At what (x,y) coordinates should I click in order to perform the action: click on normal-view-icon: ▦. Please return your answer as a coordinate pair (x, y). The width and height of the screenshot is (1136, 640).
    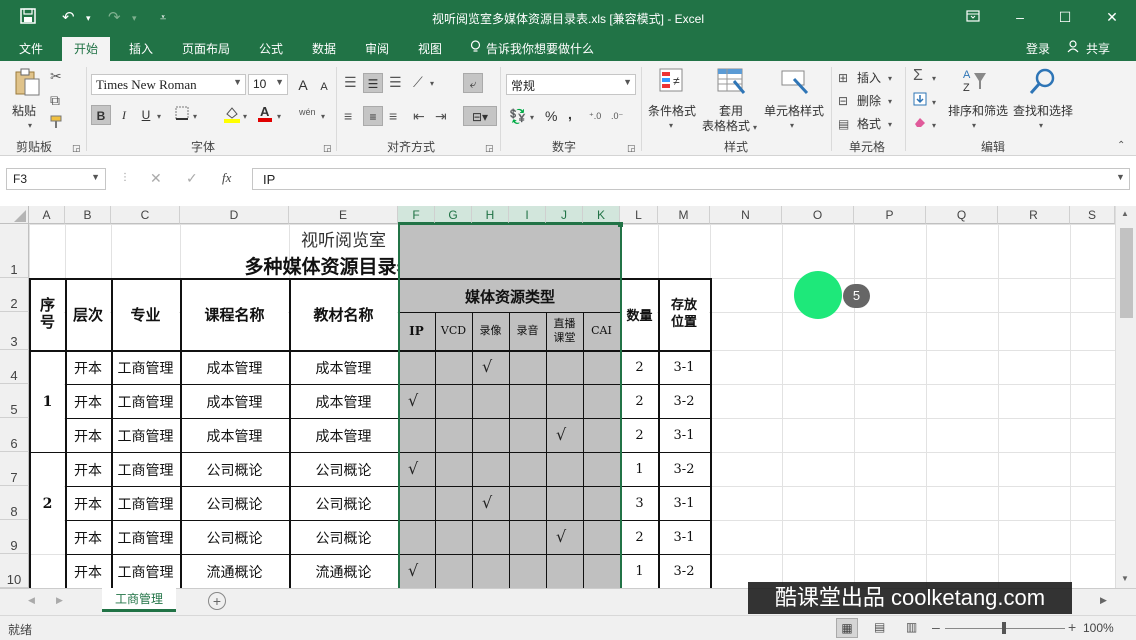
    Looking at the image, I should click on (847, 628).